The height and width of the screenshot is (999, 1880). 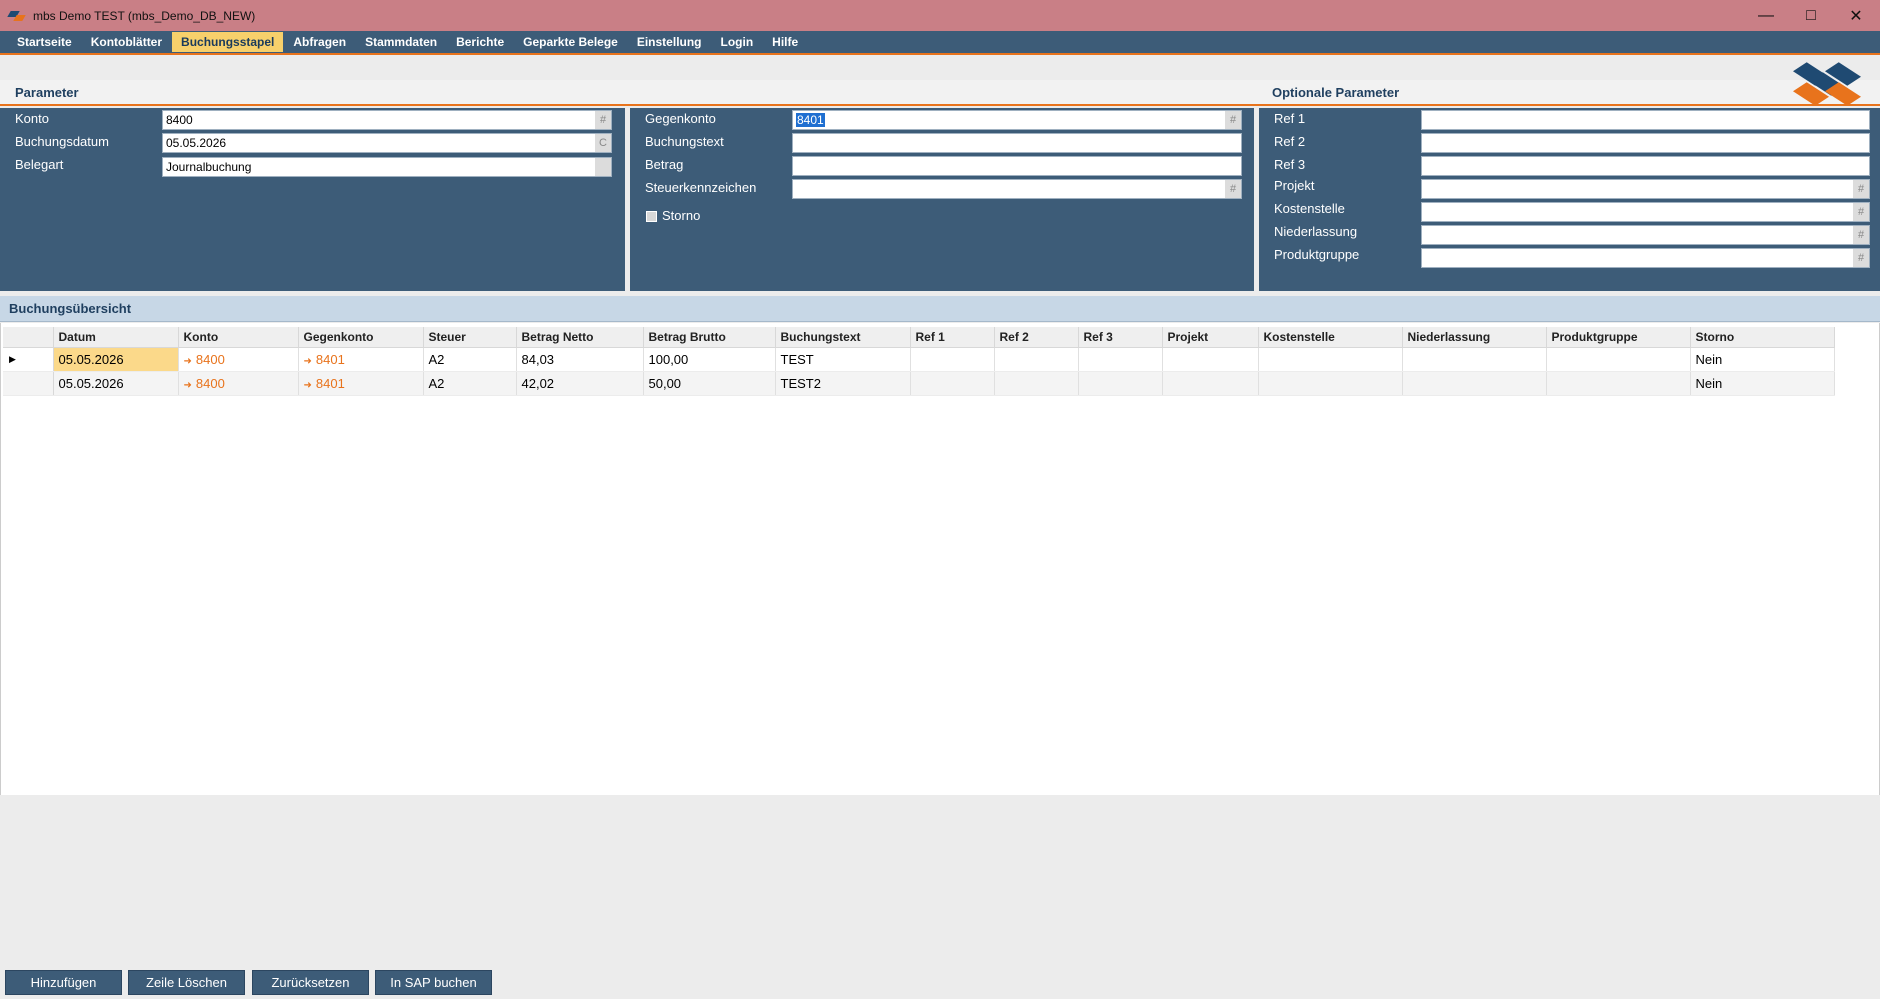 I want to click on menu-startseite: Startseite, so click(x=44, y=42).